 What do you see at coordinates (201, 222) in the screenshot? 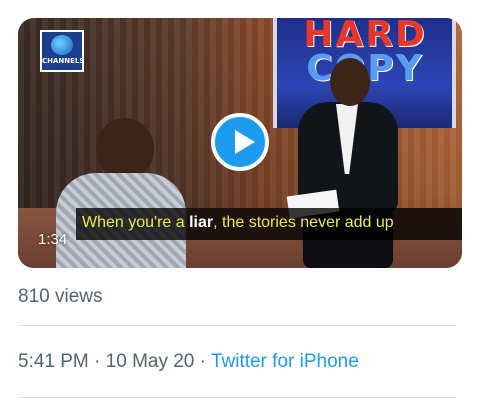
I see `caption-emphasis: liar` at bounding box center [201, 222].